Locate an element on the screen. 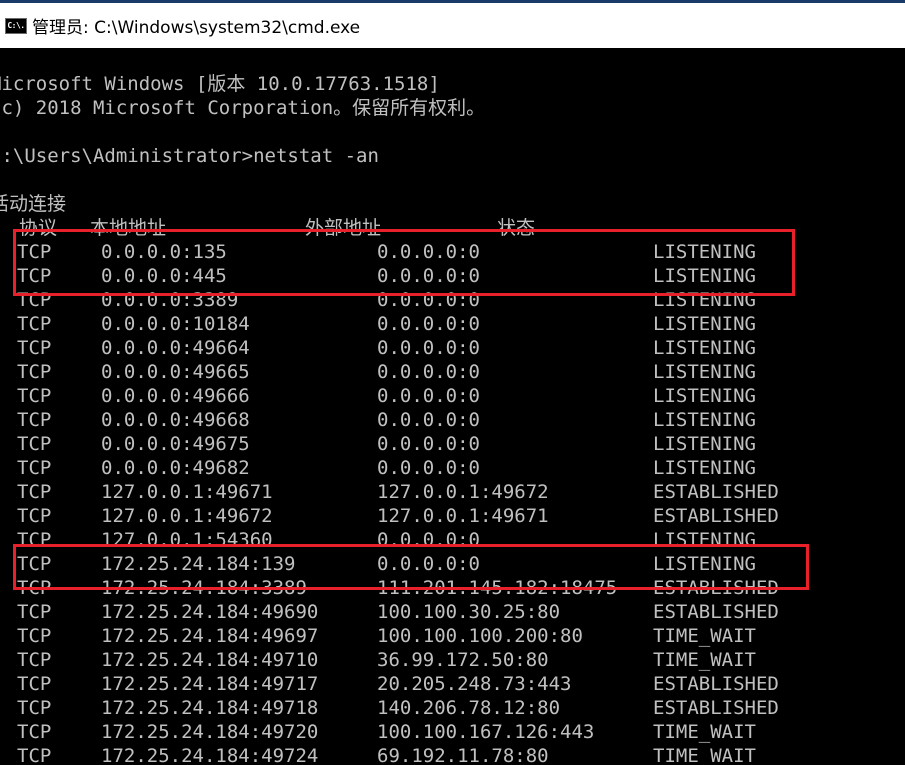 The height and width of the screenshot is (765, 905). row-local-address: 172.25.24.184:49720 is located at coordinates (210, 732).